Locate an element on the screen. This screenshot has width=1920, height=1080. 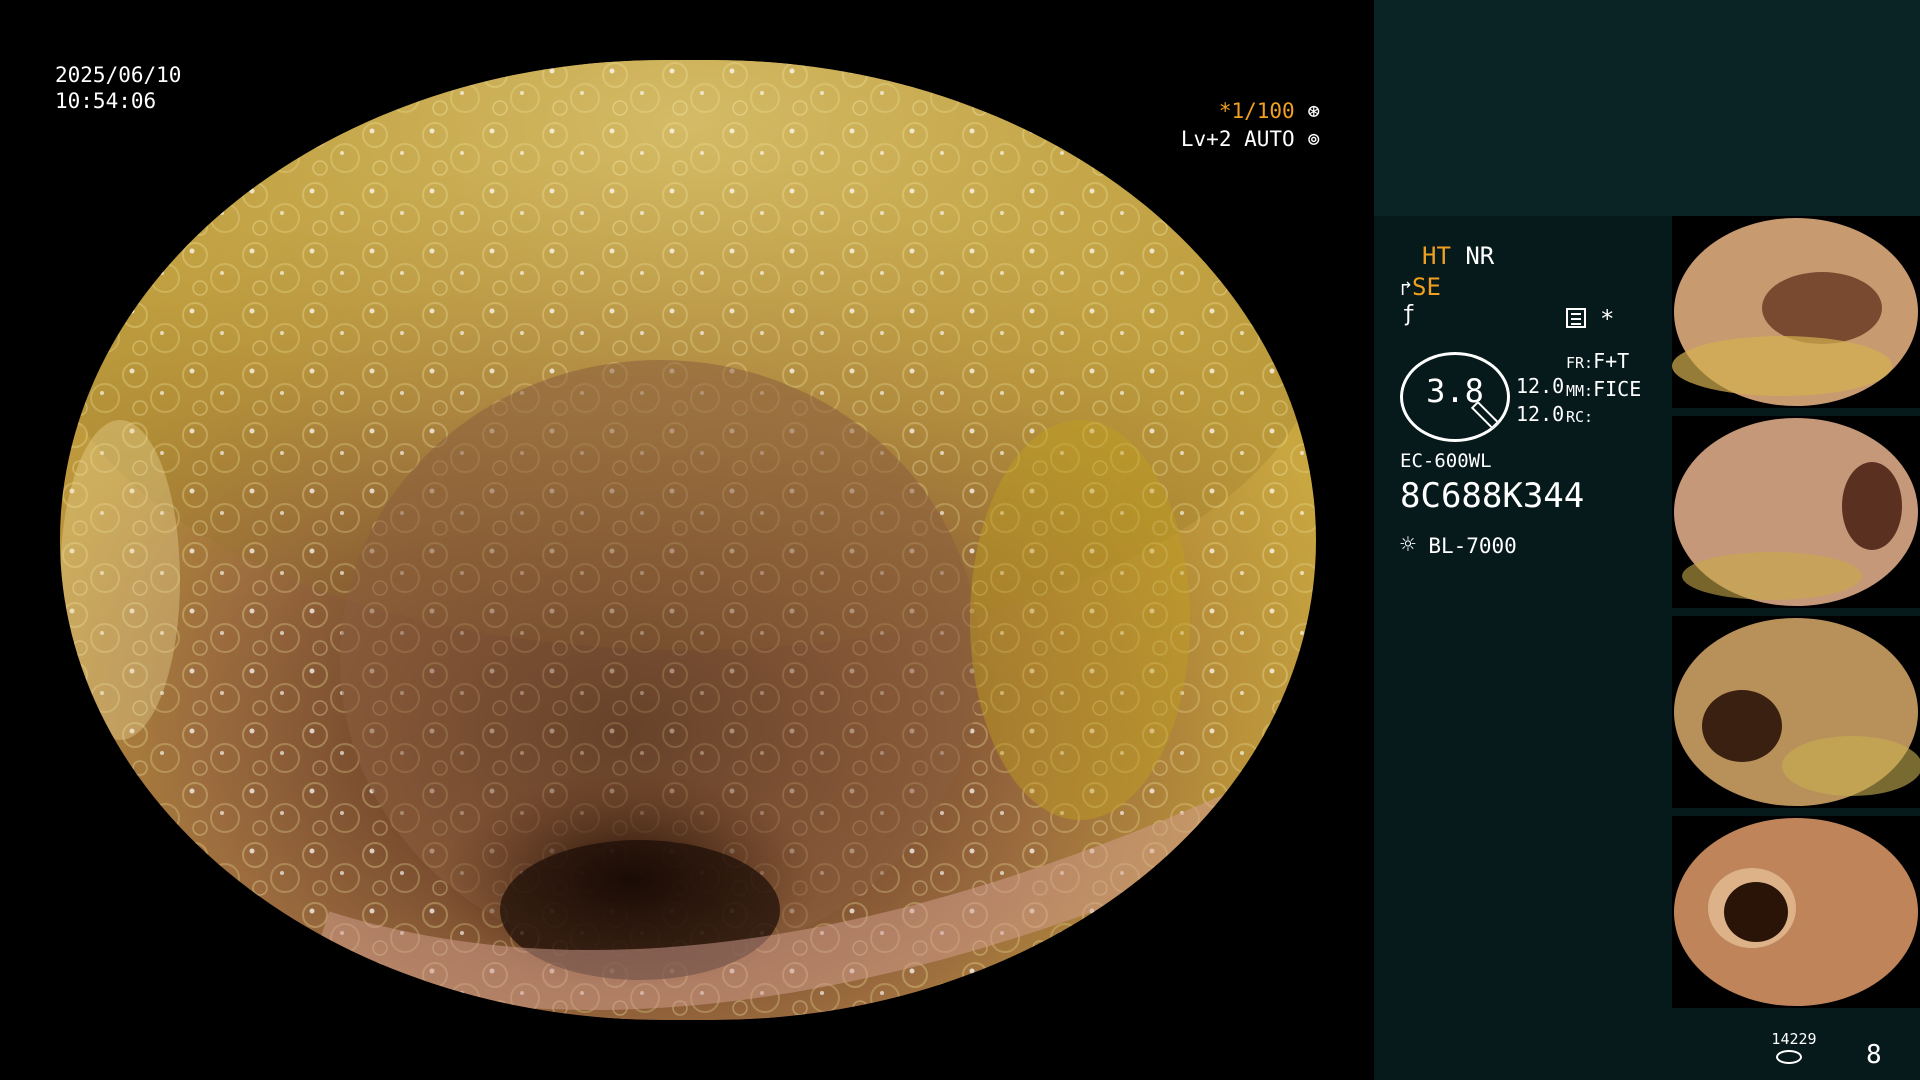
shutter-value: *1/100 is located at coordinates (1256, 111).